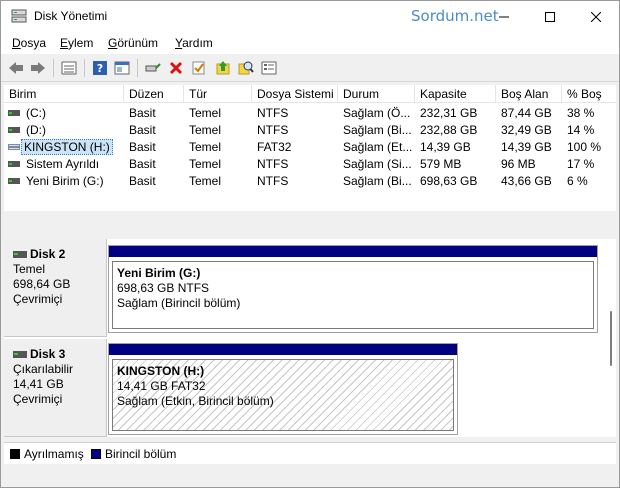 The width and height of the screenshot is (620, 488). What do you see at coordinates (38, 399) in the screenshot?
I see `disk-3-state: Çevrimiçi` at bounding box center [38, 399].